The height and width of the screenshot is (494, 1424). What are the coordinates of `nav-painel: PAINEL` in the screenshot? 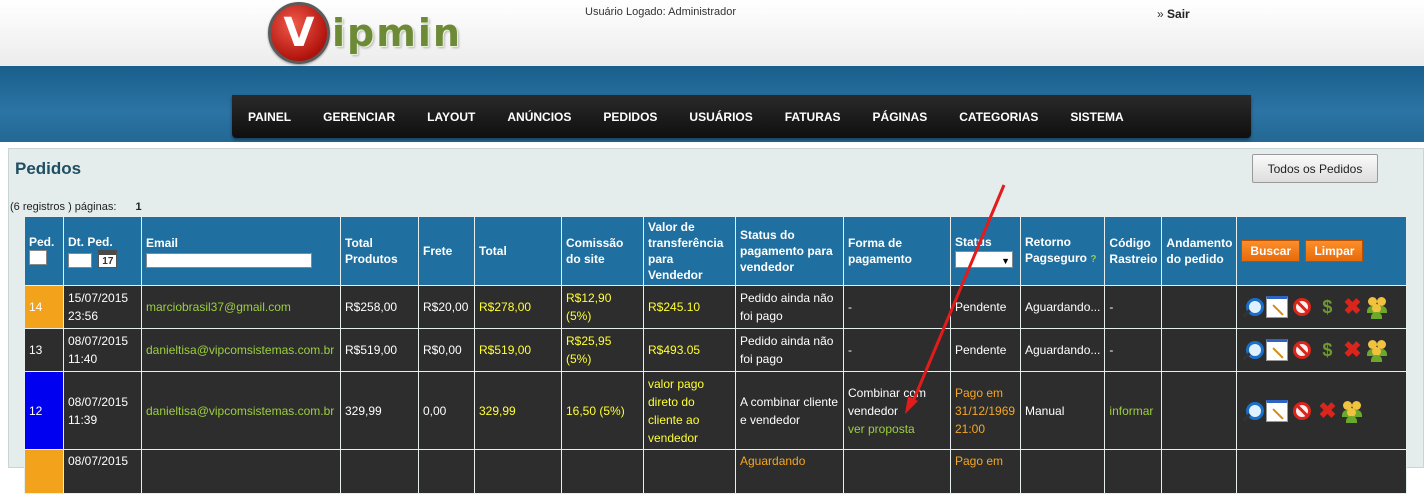 It's located at (269, 117).